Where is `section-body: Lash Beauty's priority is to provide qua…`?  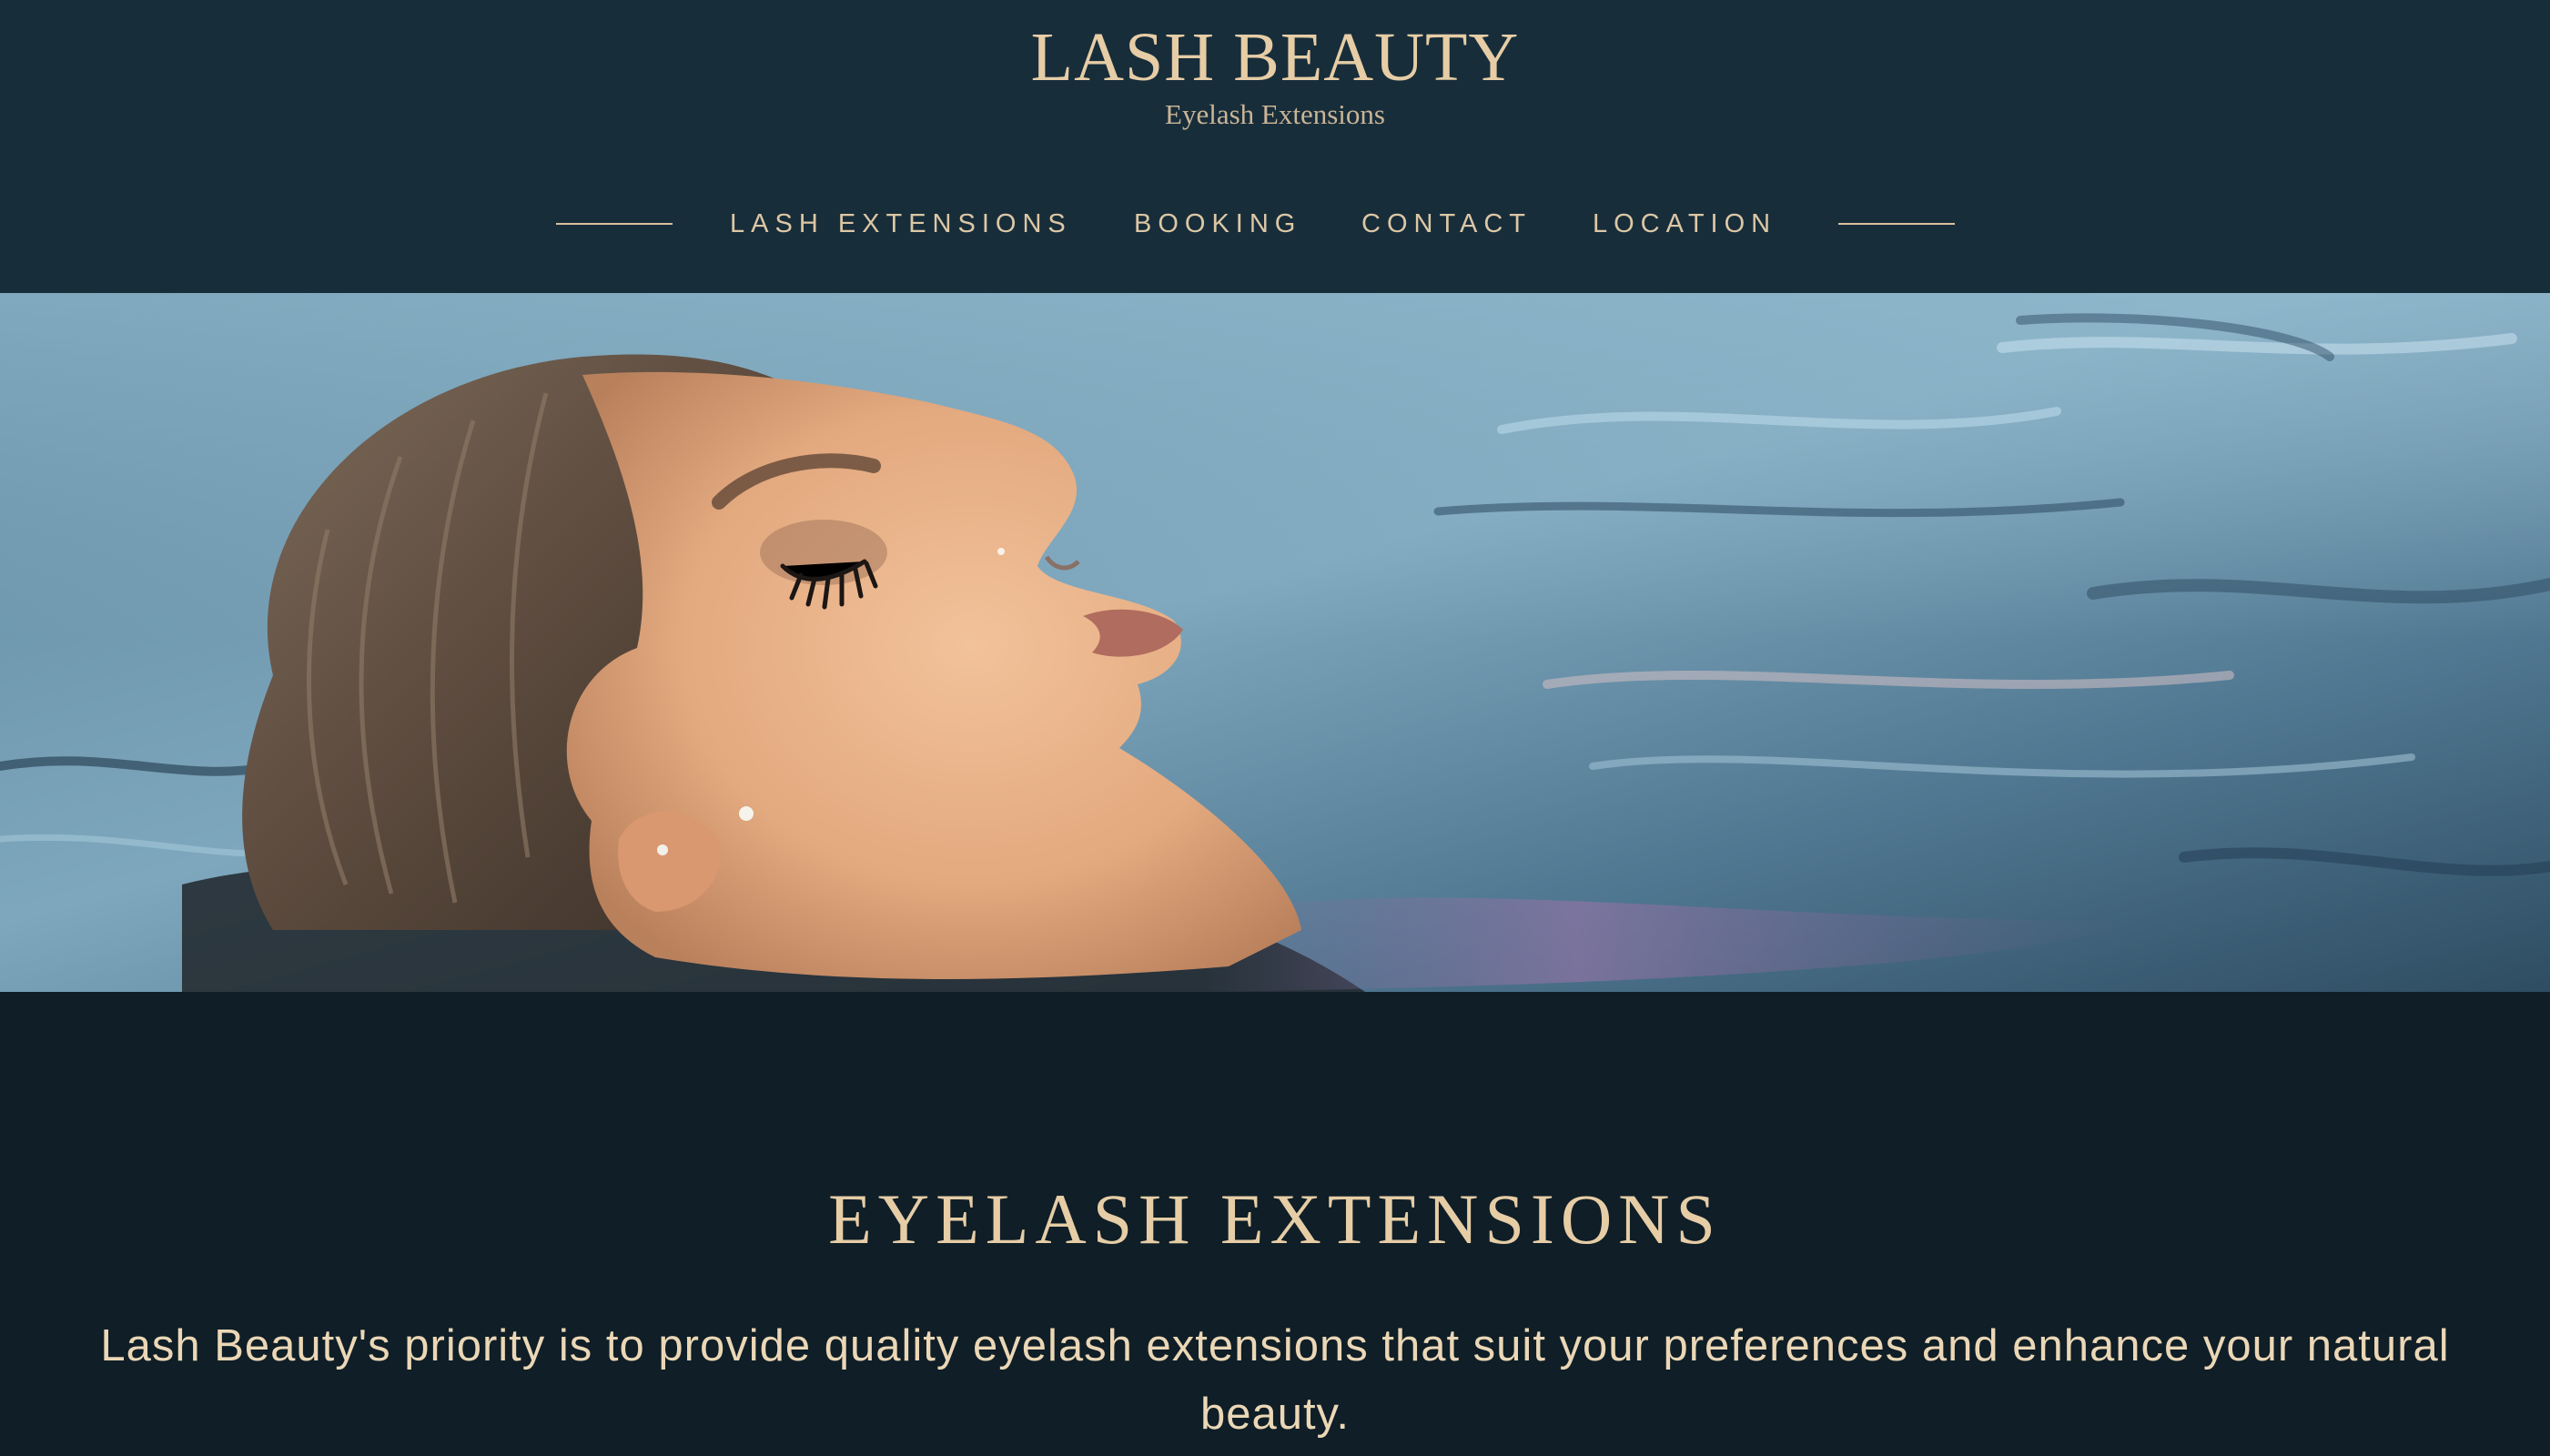
section-body: Lash Beauty's priority is to provide qua… is located at coordinates (1275, 1380).